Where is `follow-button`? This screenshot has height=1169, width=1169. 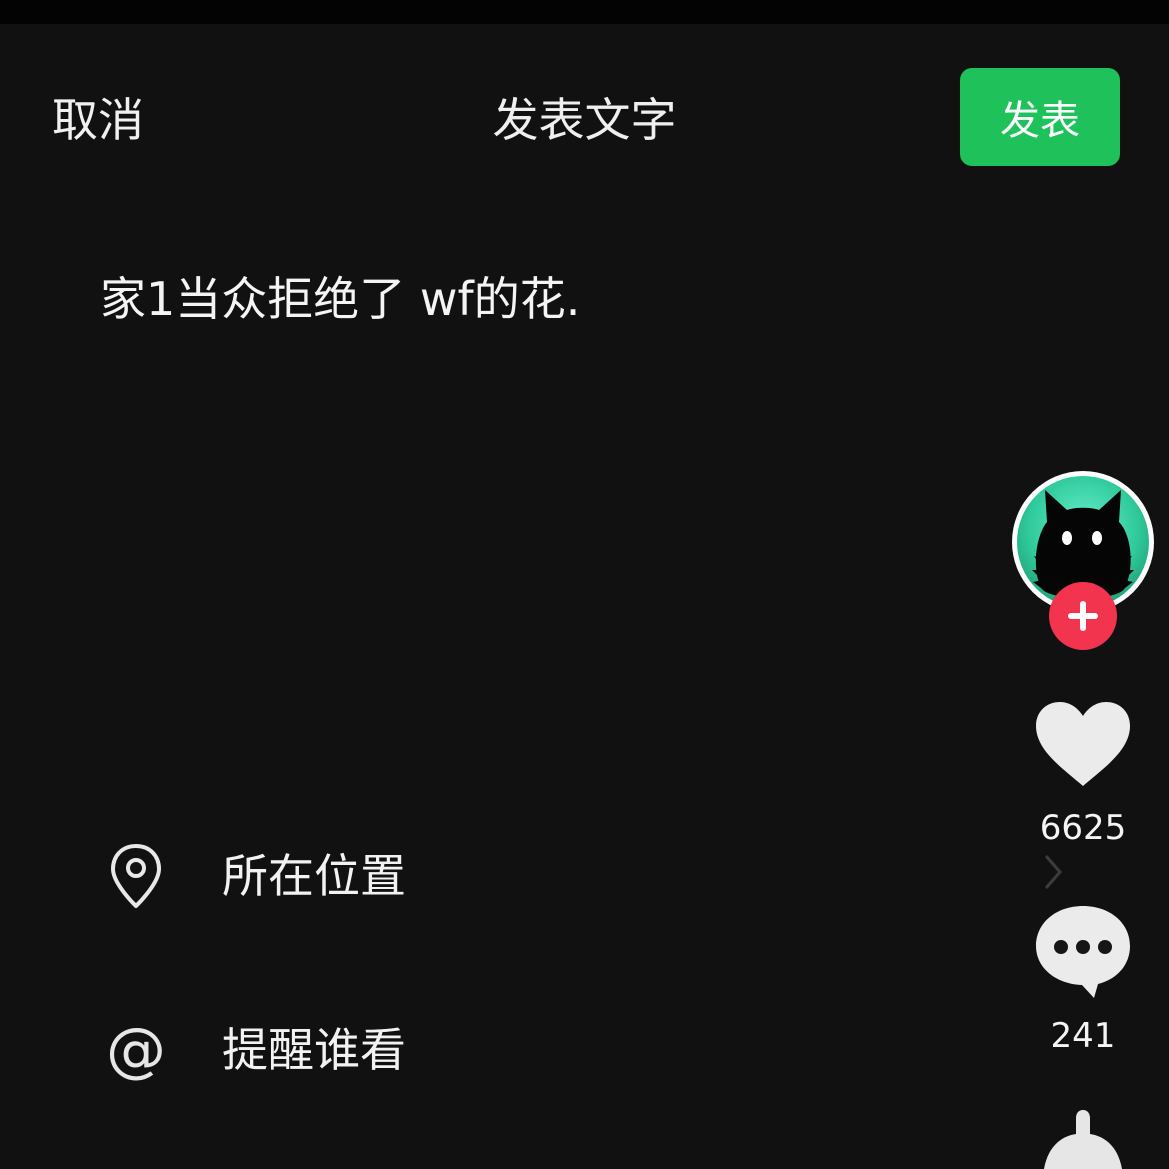
follow-button is located at coordinates (1083, 616).